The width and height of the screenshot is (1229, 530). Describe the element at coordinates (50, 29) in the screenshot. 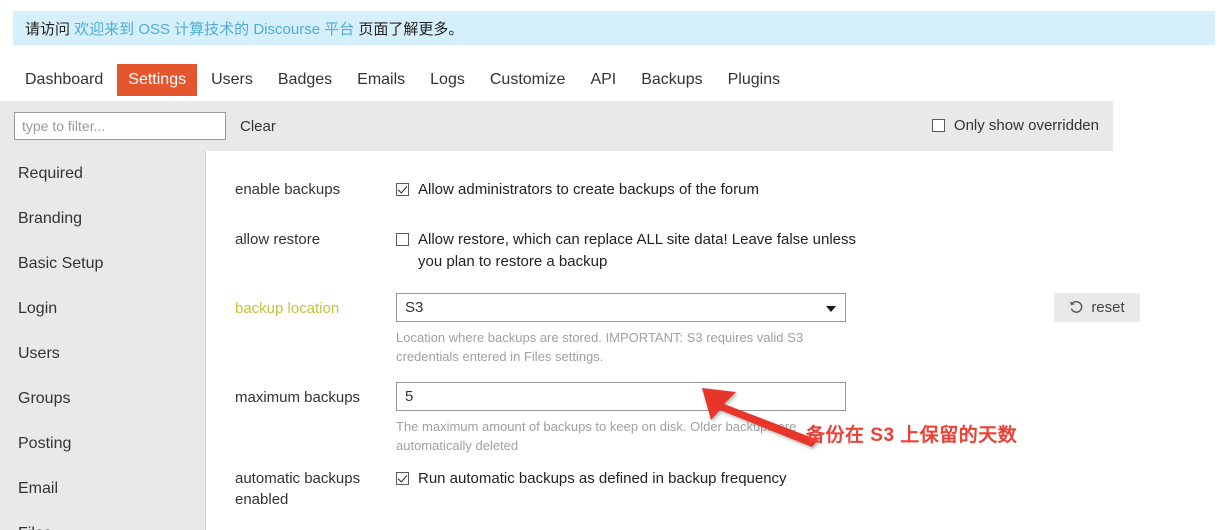

I see `banner-prefix: 请访问` at that location.